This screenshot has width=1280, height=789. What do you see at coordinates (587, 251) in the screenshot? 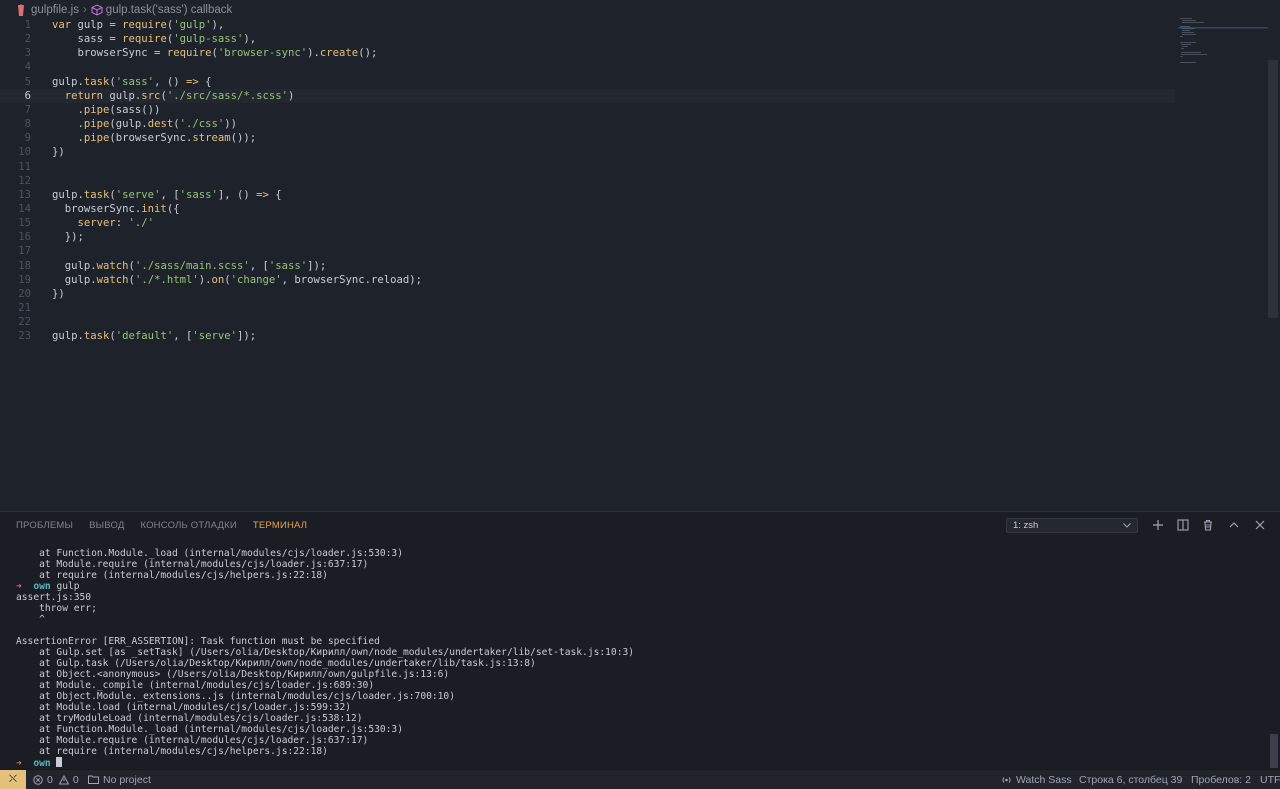
I see `code-line: 17` at bounding box center [587, 251].